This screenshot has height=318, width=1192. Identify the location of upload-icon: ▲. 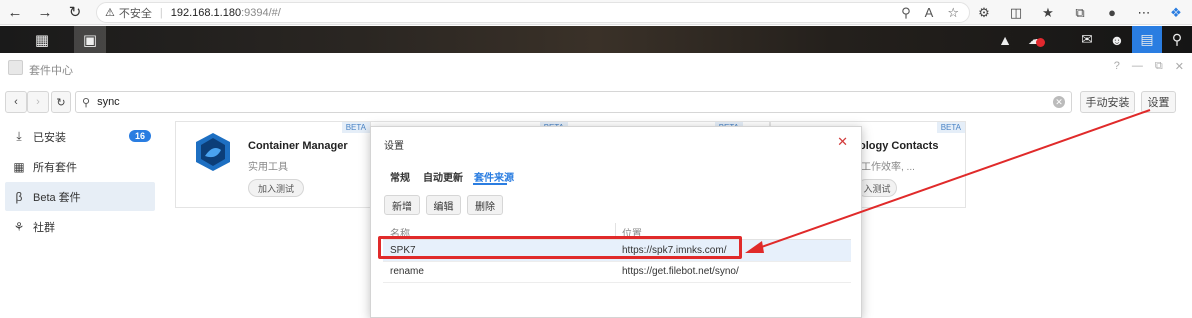
(1005, 39).